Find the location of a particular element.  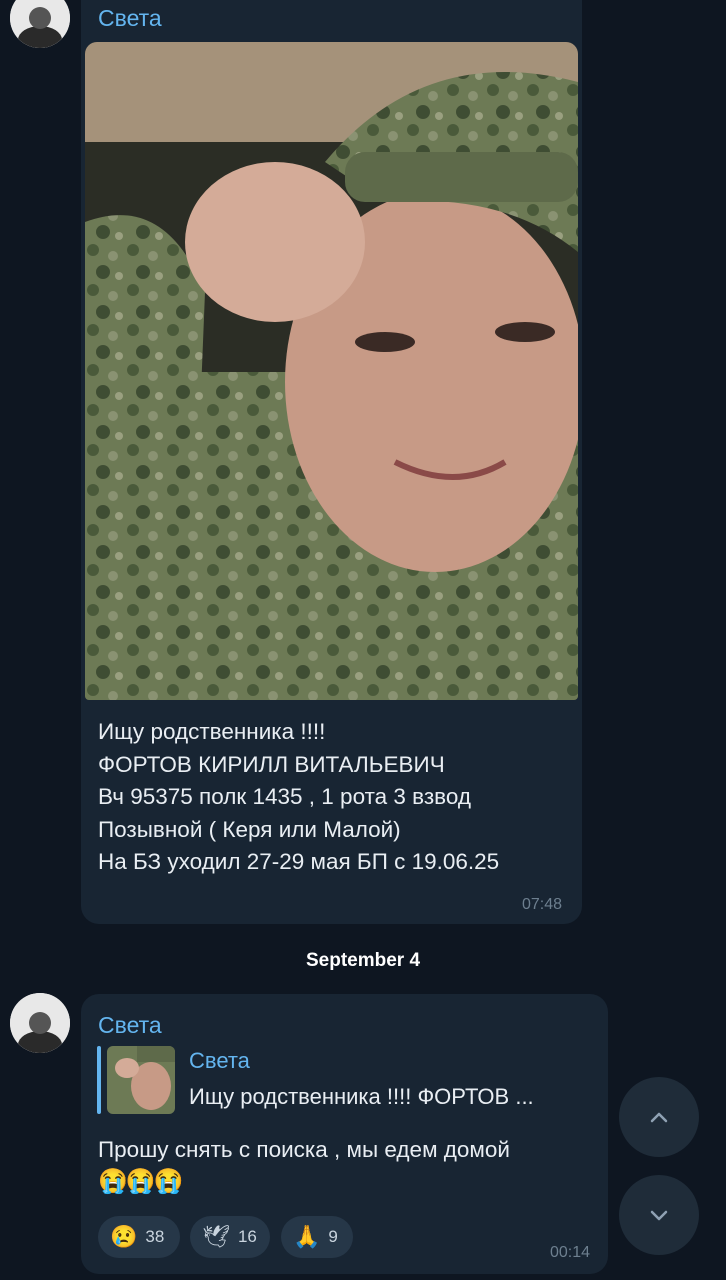

date-separator: September 4 is located at coordinates (363, 960).